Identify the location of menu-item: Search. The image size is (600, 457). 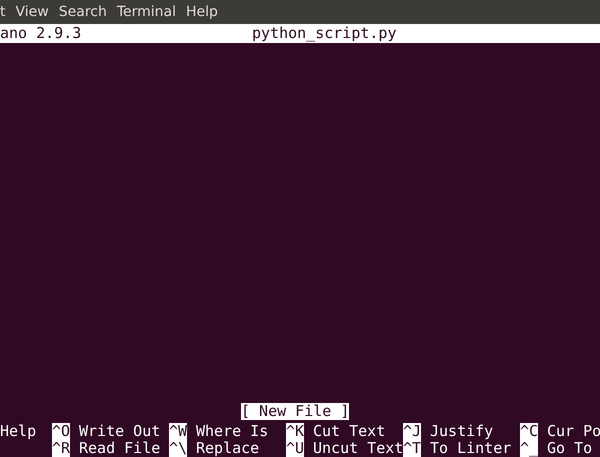
(82, 12).